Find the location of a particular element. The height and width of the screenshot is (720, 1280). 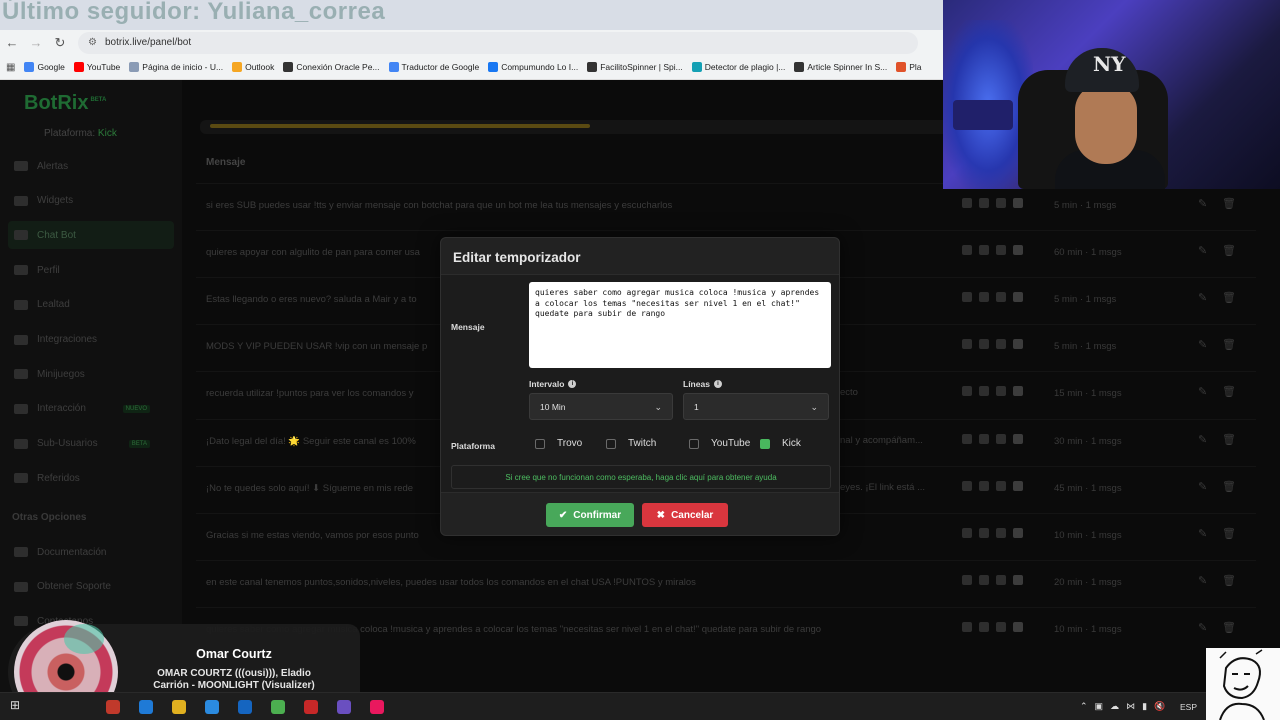

bookmark-item: Google is located at coordinates (44, 67).